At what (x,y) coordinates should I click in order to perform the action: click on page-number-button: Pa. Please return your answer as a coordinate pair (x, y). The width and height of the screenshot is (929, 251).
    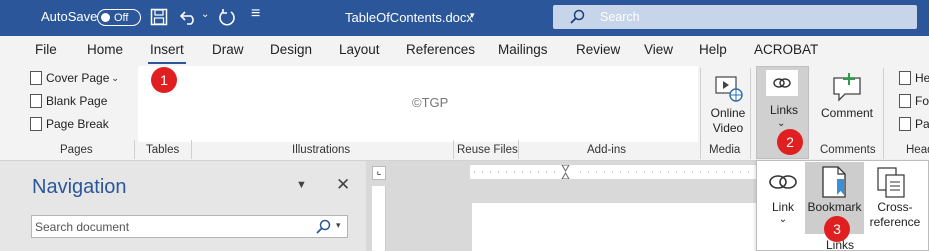
    Looking at the image, I should click on (914, 124).